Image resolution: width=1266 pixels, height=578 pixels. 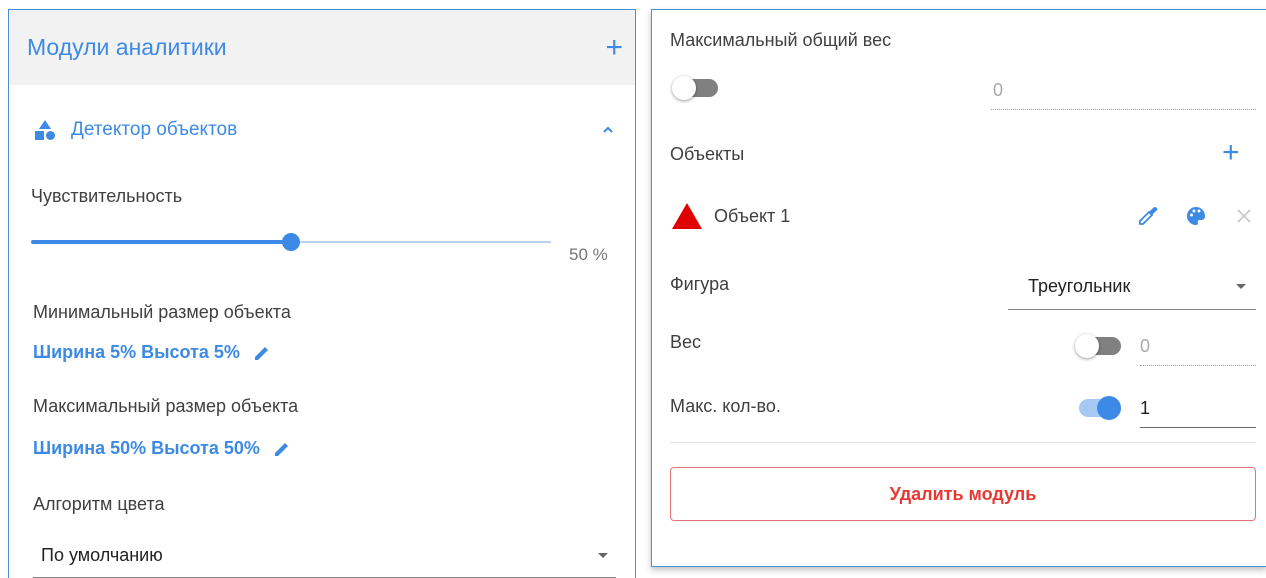 I want to click on max-total-weight-label: Максимальный общий вес, so click(x=781, y=40).